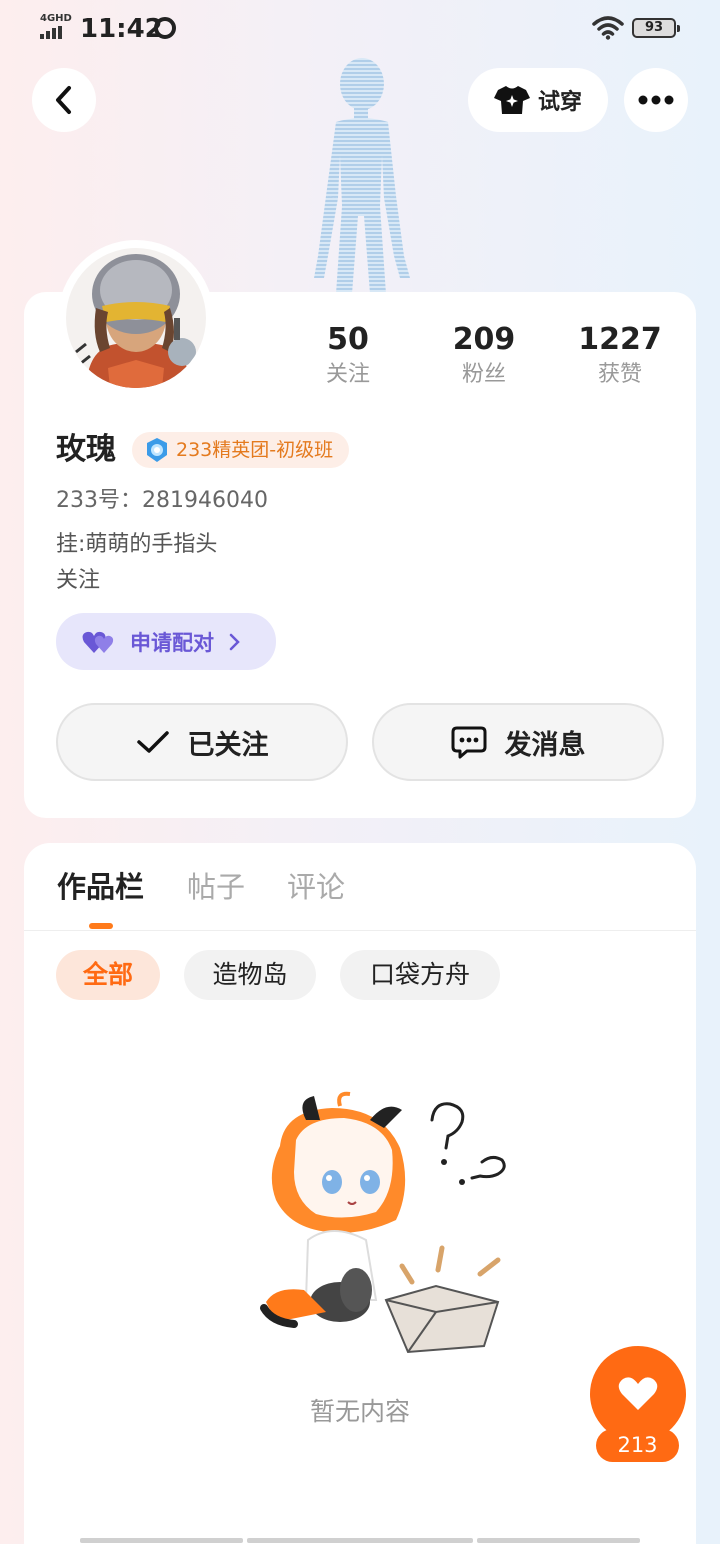 Image resolution: width=720 pixels, height=1544 pixels. I want to click on elite-badge-icon, so click(157, 450).